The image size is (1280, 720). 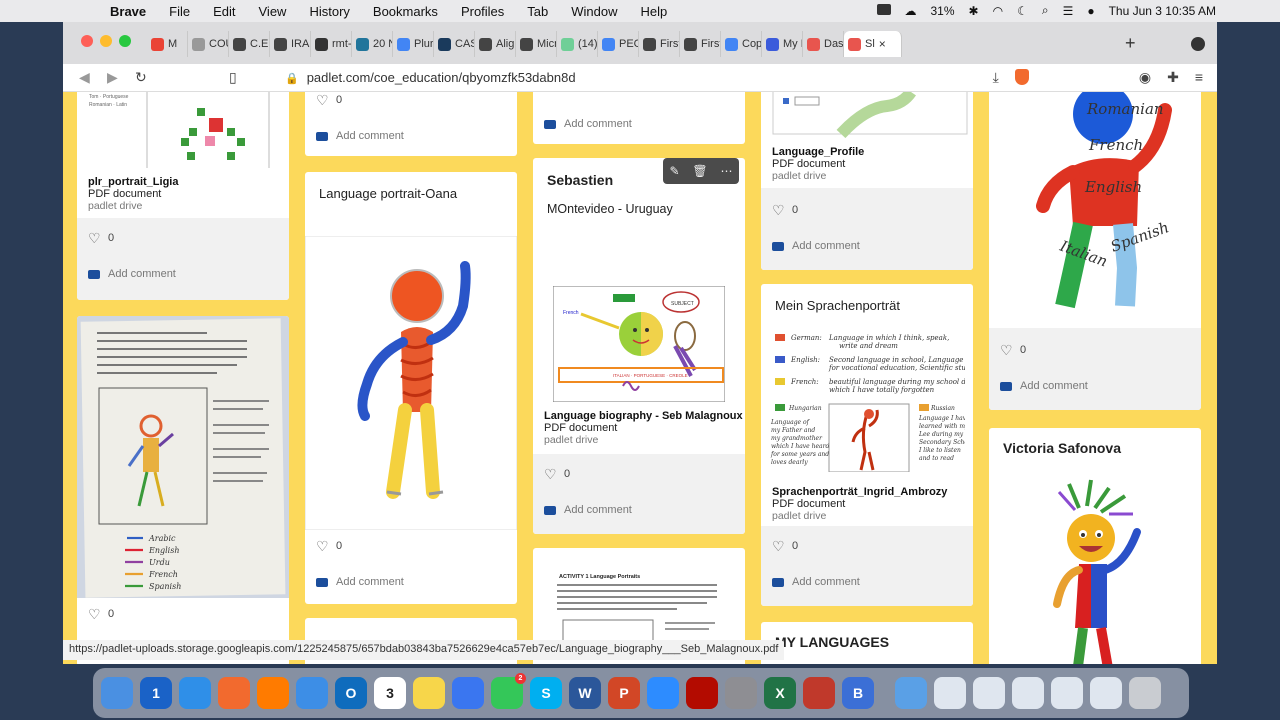 I want to click on dock-finder-icon, so click(x=117, y=693).